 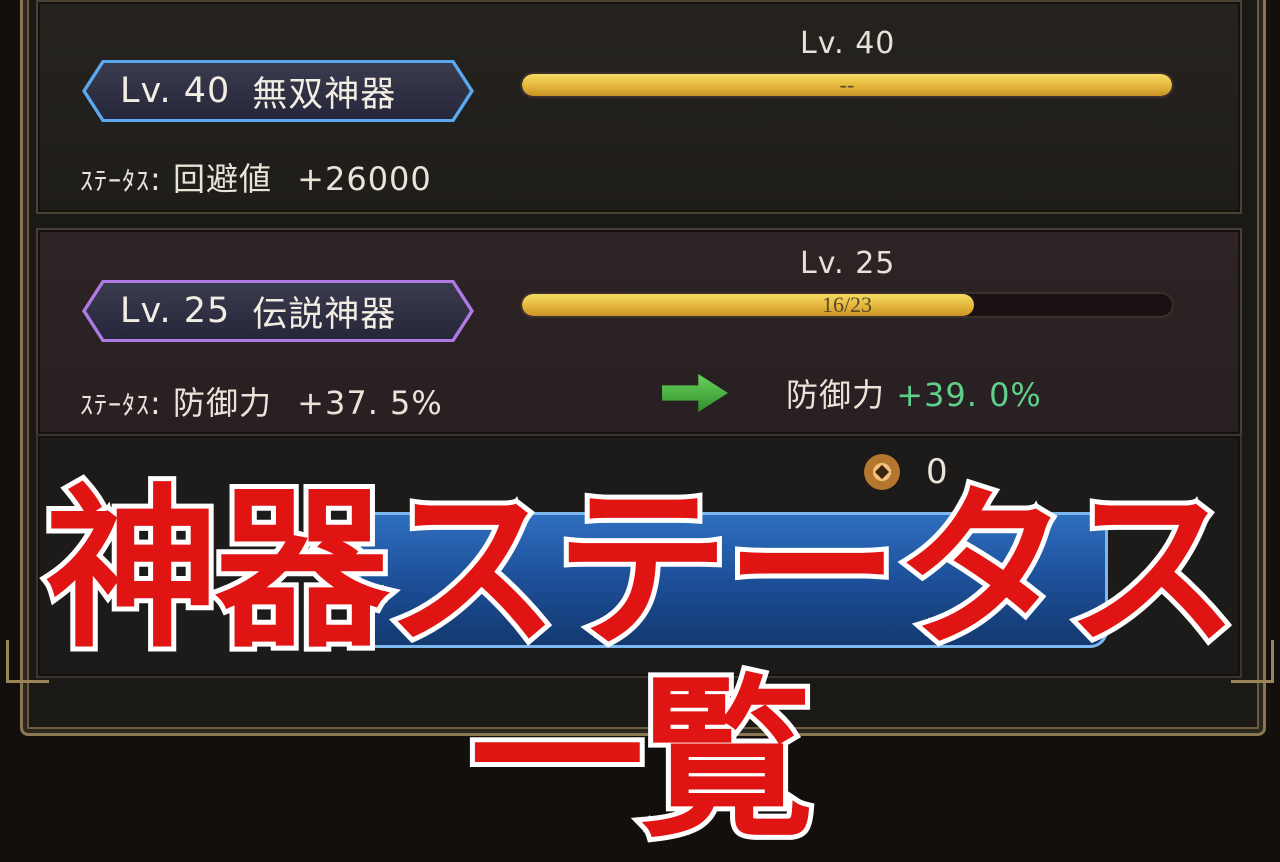 What do you see at coordinates (364, 179) in the screenshot?
I see `status-value: +26000` at bounding box center [364, 179].